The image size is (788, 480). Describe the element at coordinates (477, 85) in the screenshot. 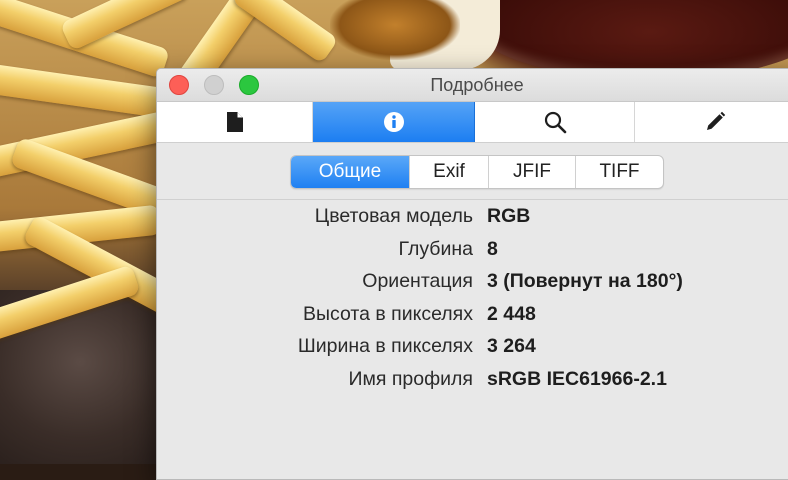

I see `window-title: Подробнее` at that location.